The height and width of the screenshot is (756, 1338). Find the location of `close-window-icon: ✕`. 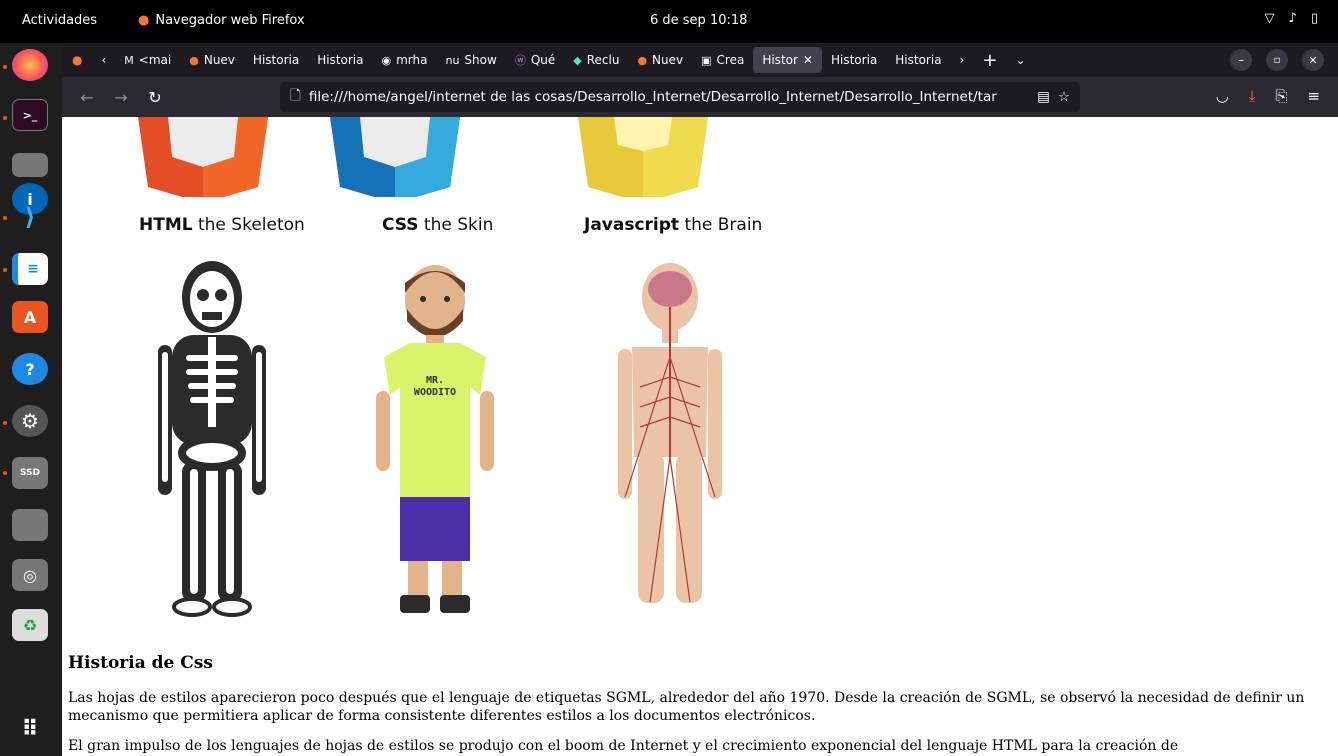

close-window-icon: ✕ is located at coordinates (1313, 60).